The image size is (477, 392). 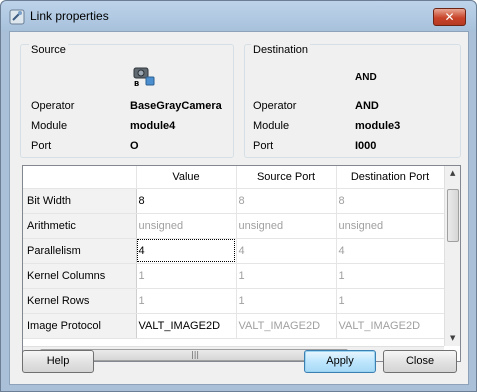 I want to click on scroll-up-arrow-icon: ▲, so click(x=452, y=173).